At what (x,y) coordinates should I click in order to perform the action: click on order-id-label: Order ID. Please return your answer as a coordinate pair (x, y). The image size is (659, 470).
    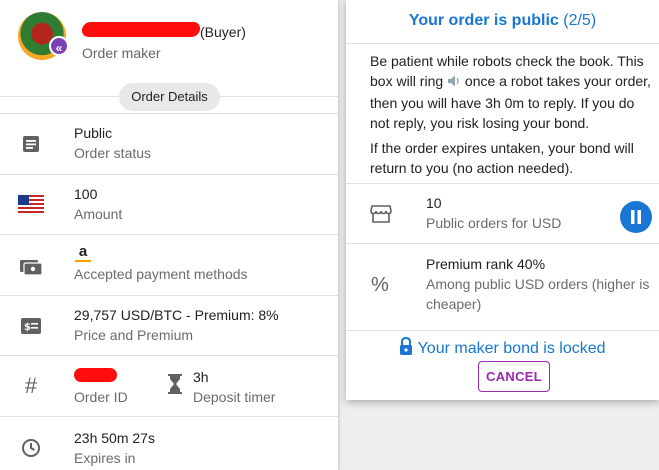
    Looking at the image, I should click on (101, 397).